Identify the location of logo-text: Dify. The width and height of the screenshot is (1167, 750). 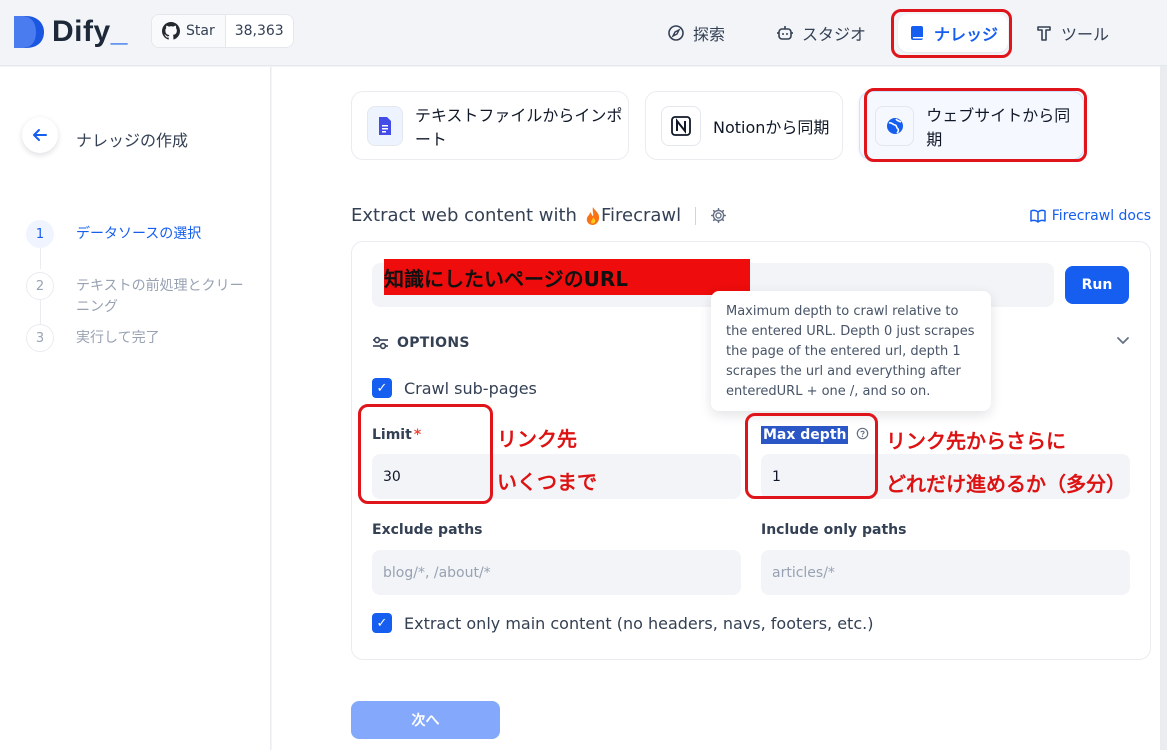
(81, 31).